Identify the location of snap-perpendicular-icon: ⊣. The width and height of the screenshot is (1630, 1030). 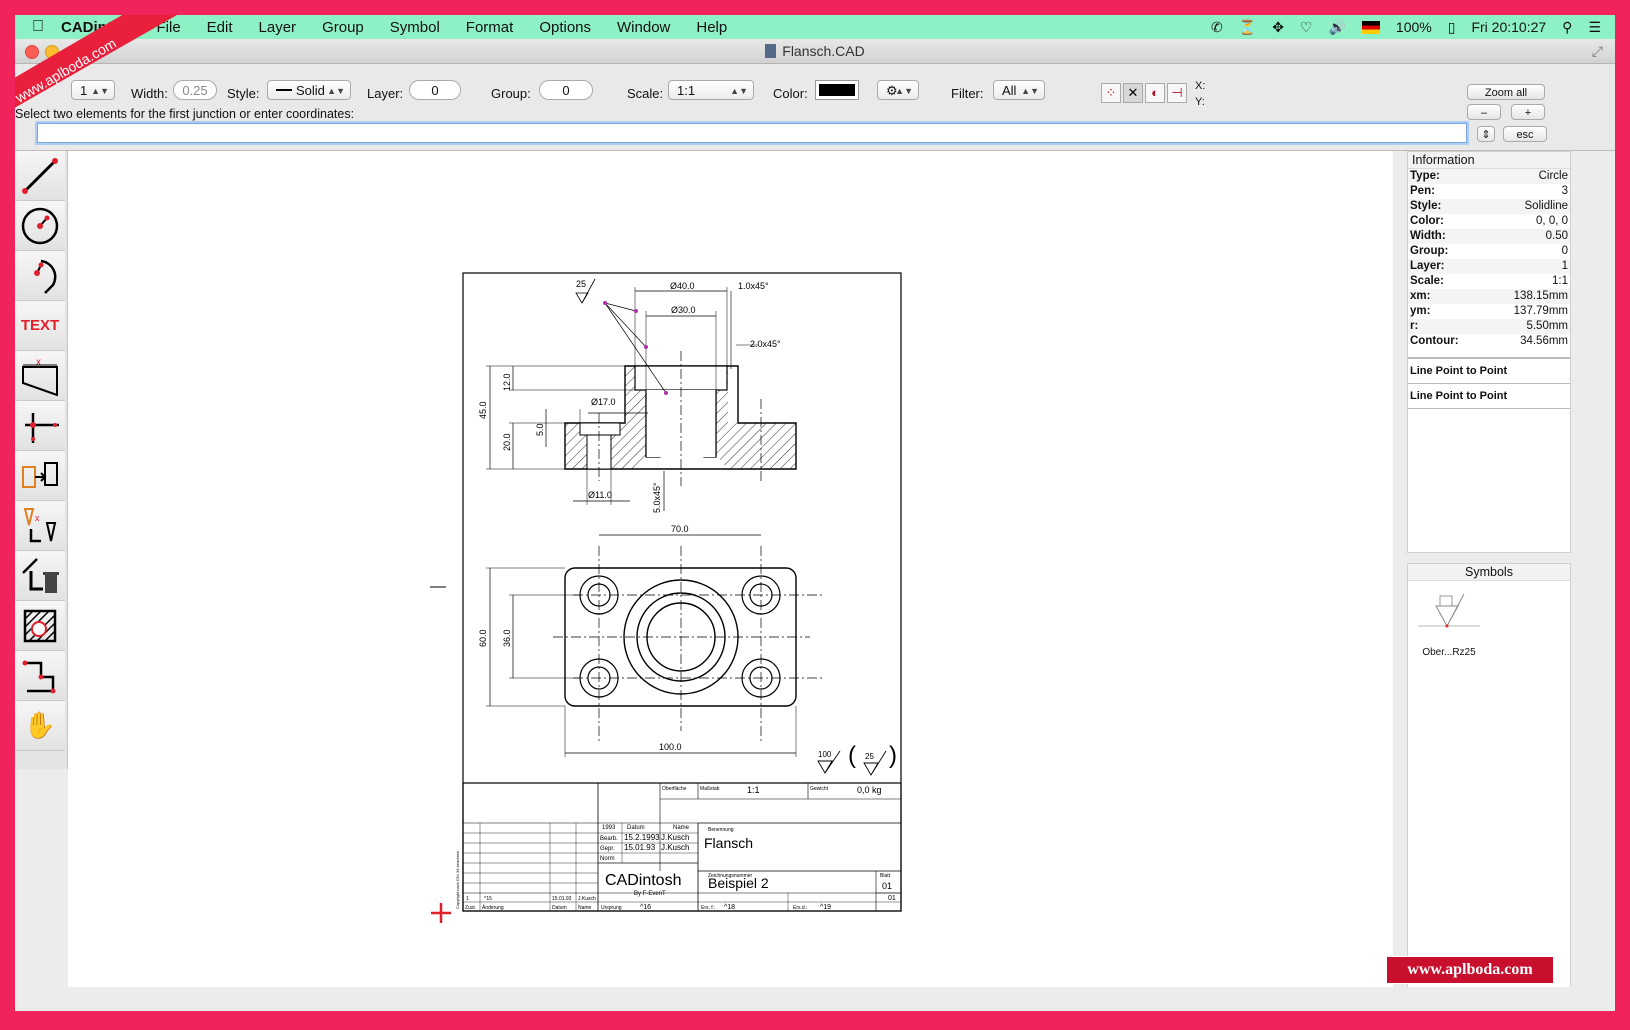
(1177, 93).